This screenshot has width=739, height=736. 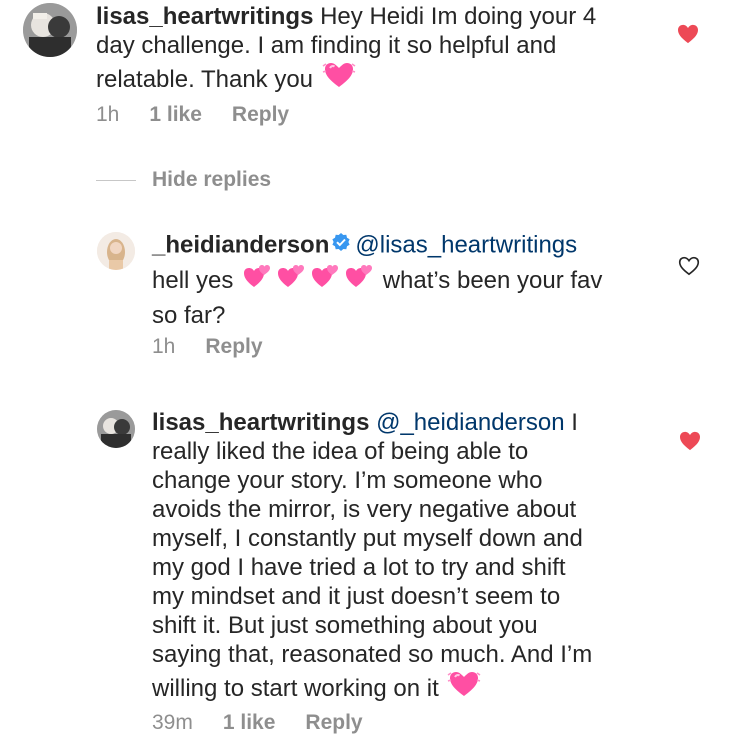 I want to click on comment-text-1: Hey Heidi Im doing your 4, so click(x=455, y=16).